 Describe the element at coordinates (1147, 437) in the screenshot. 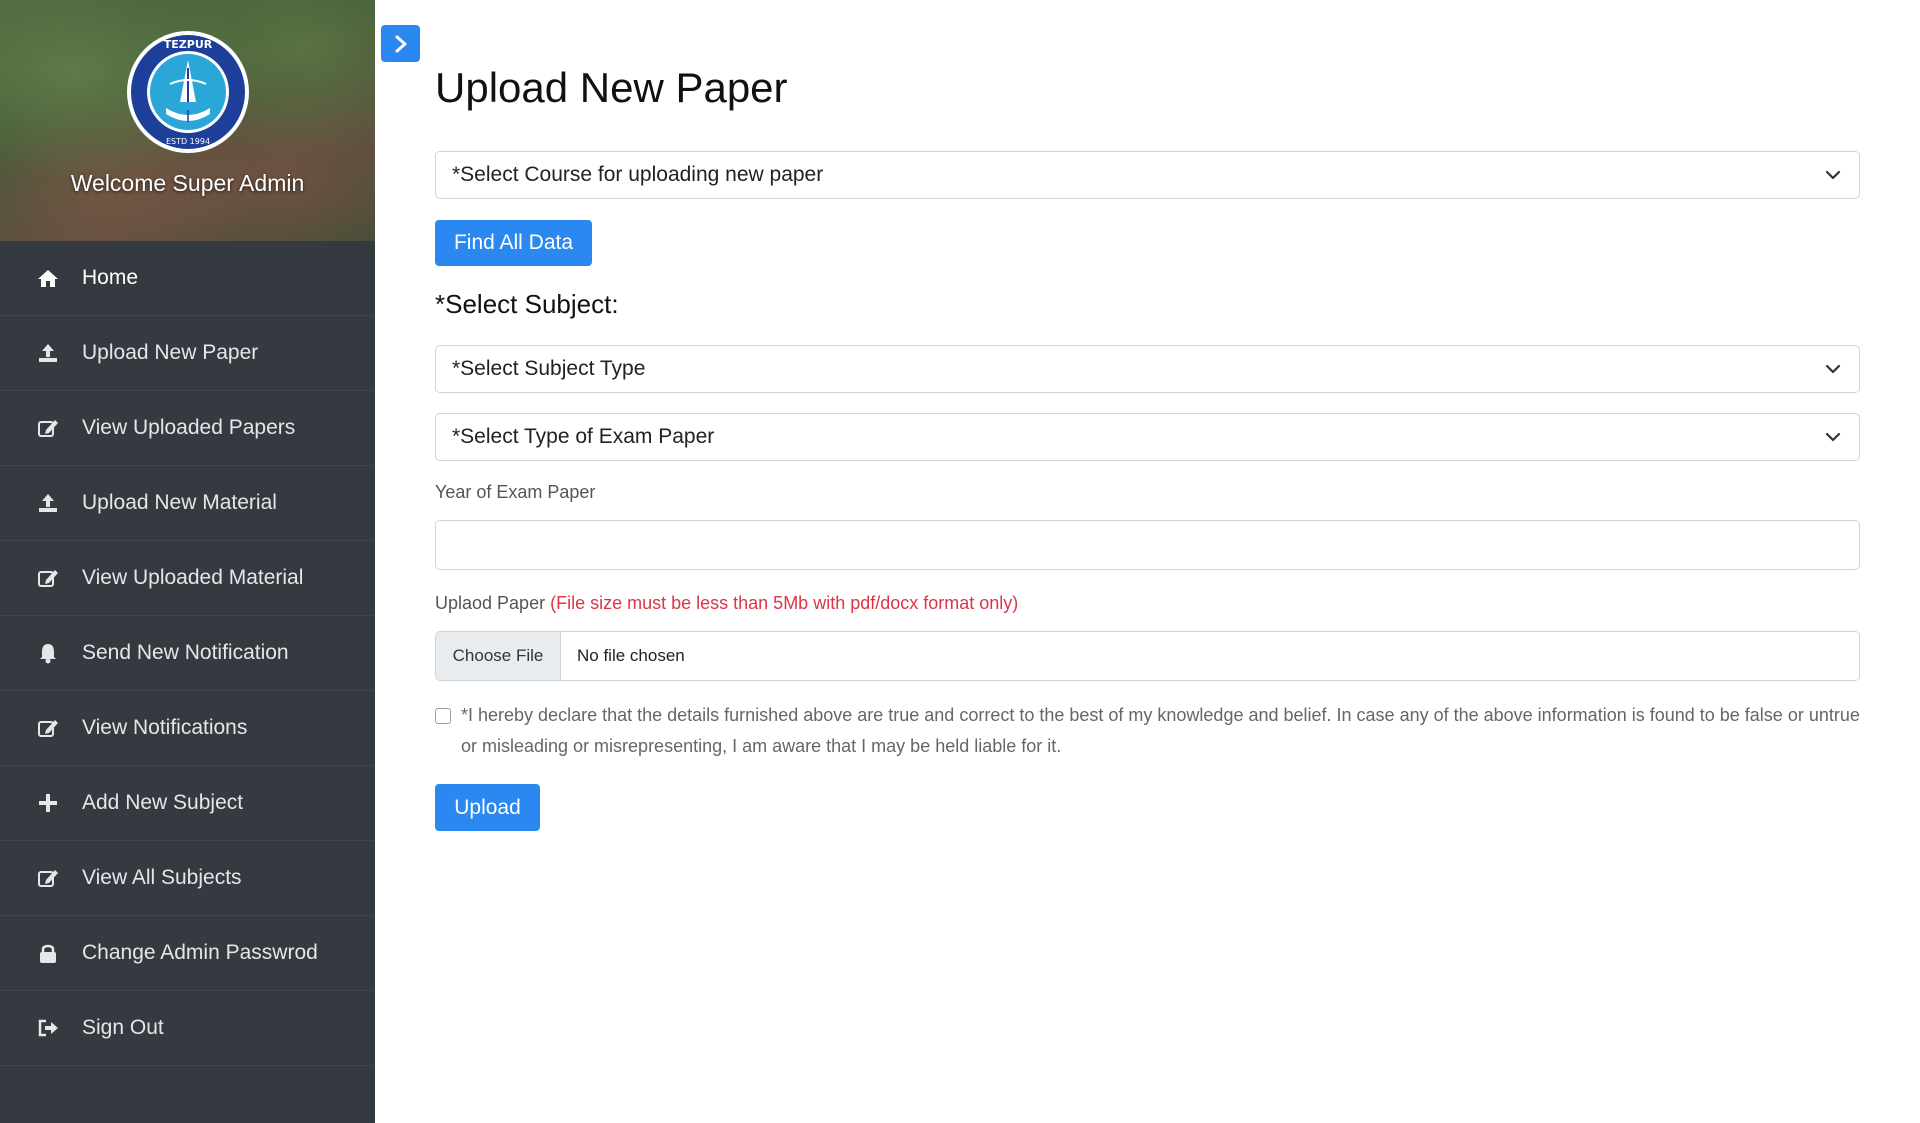

I see `exam-type-select: *Select Type of Exam Paper` at that location.